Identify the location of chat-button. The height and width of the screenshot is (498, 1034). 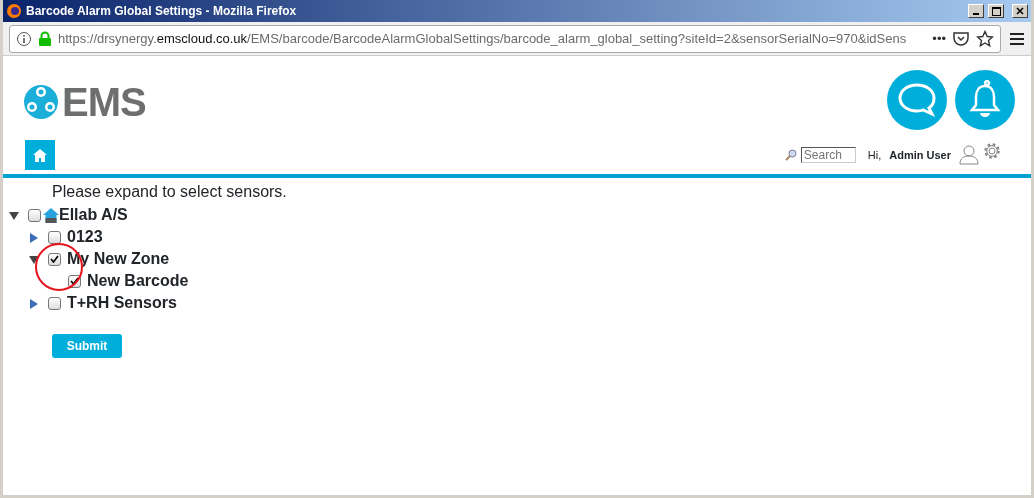
(917, 100).